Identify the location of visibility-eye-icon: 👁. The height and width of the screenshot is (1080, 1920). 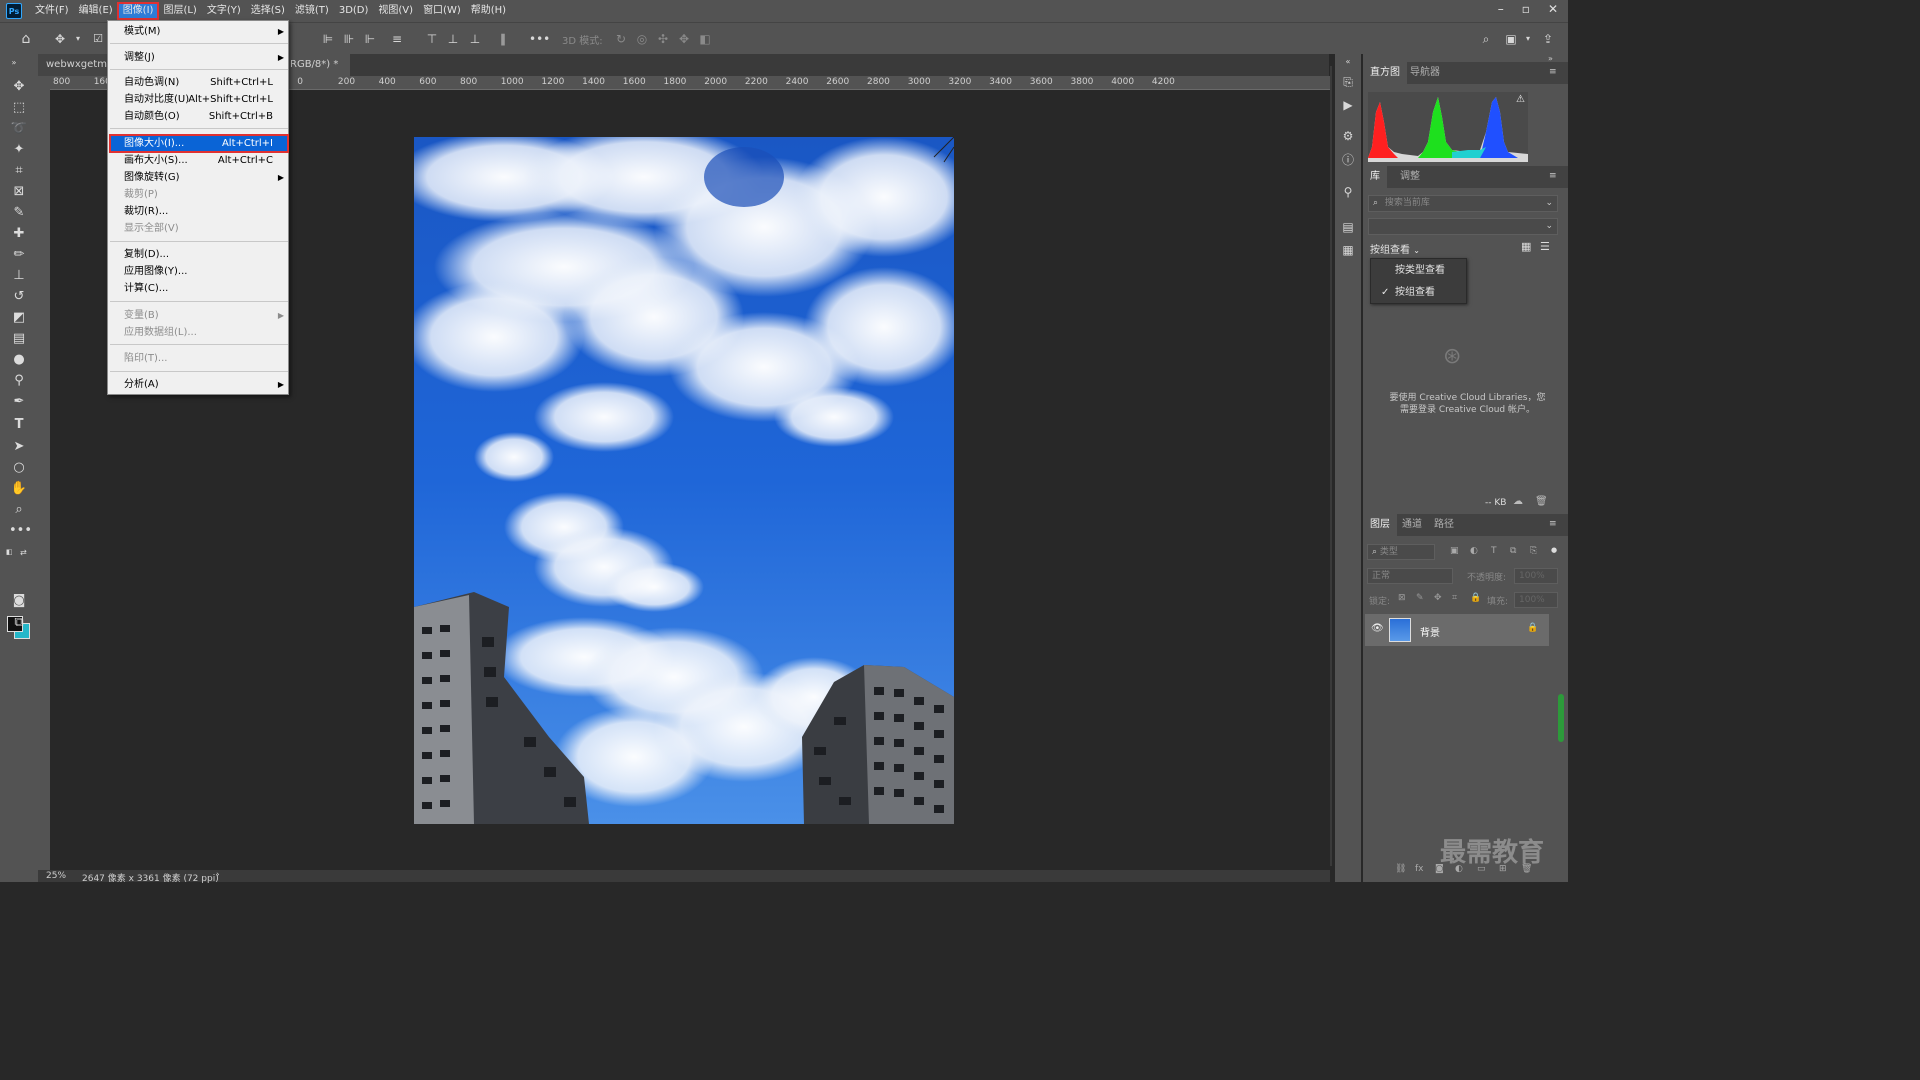
(1377, 628).